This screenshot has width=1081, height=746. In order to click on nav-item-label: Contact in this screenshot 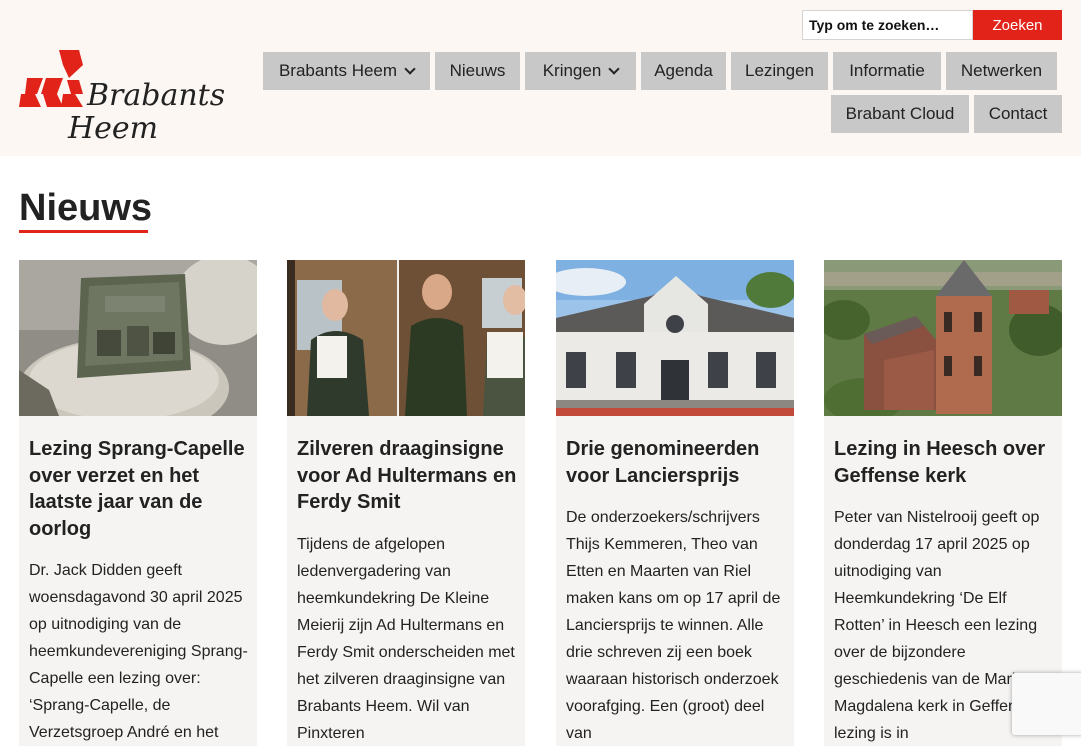, I will do `click(1018, 113)`.